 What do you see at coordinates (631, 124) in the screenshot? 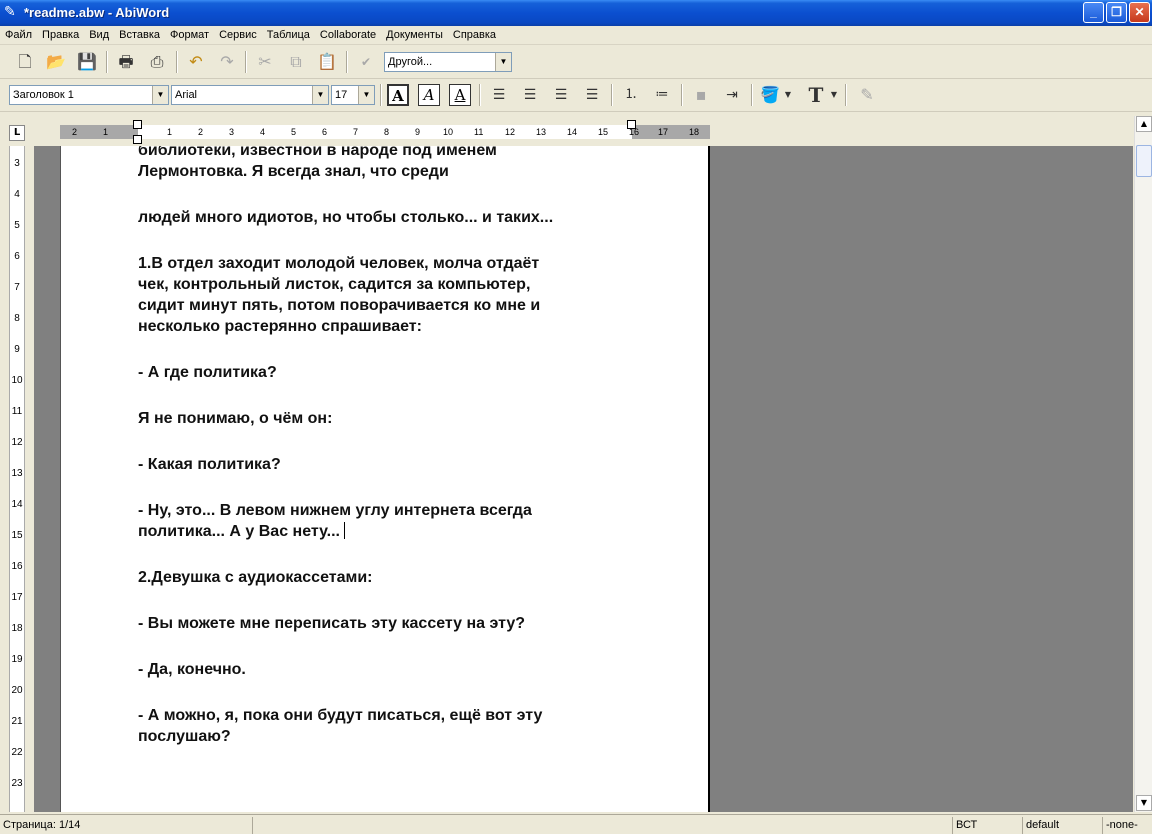
I see `right-indent-marker` at bounding box center [631, 124].